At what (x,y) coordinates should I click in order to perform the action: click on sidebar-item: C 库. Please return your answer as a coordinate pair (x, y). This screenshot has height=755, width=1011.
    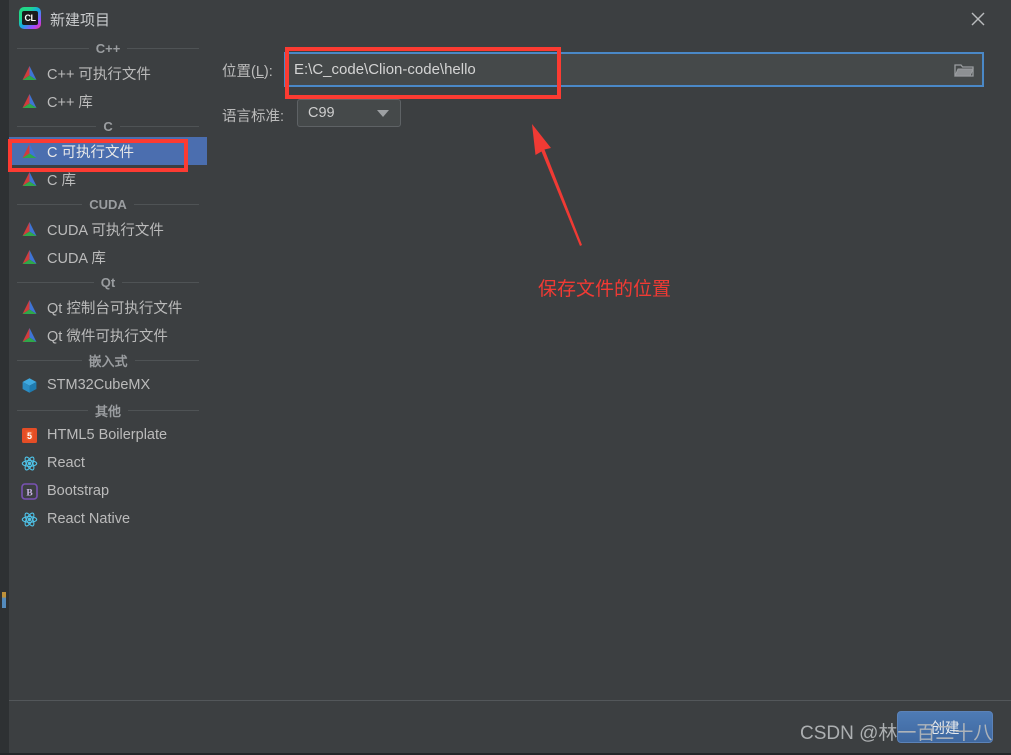
    Looking at the image, I should click on (108, 179).